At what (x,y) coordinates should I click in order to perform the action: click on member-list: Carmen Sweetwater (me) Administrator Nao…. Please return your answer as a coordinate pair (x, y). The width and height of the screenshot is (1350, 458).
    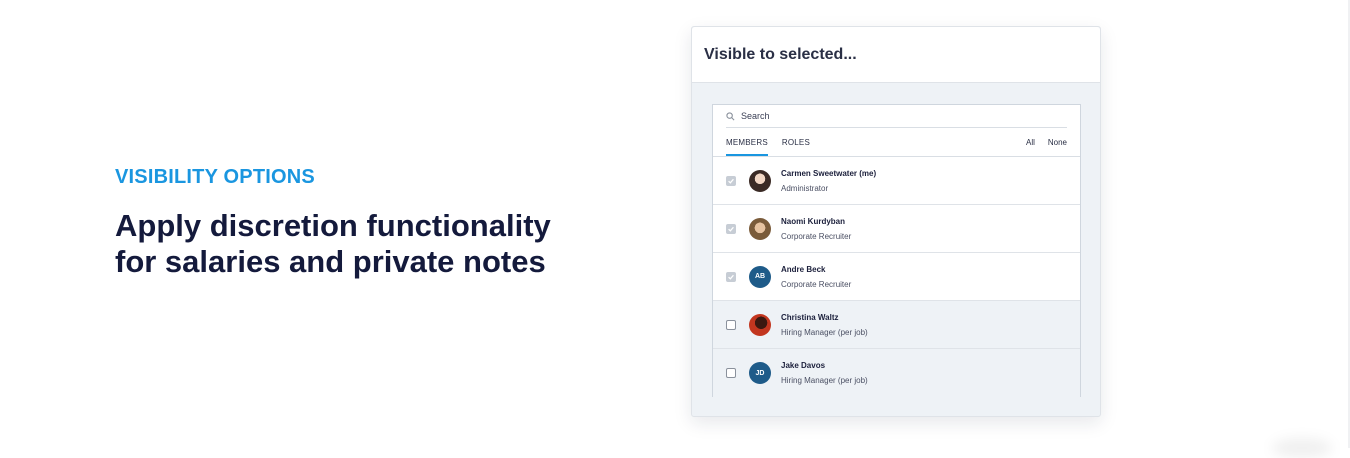
    Looking at the image, I should click on (896, 277).